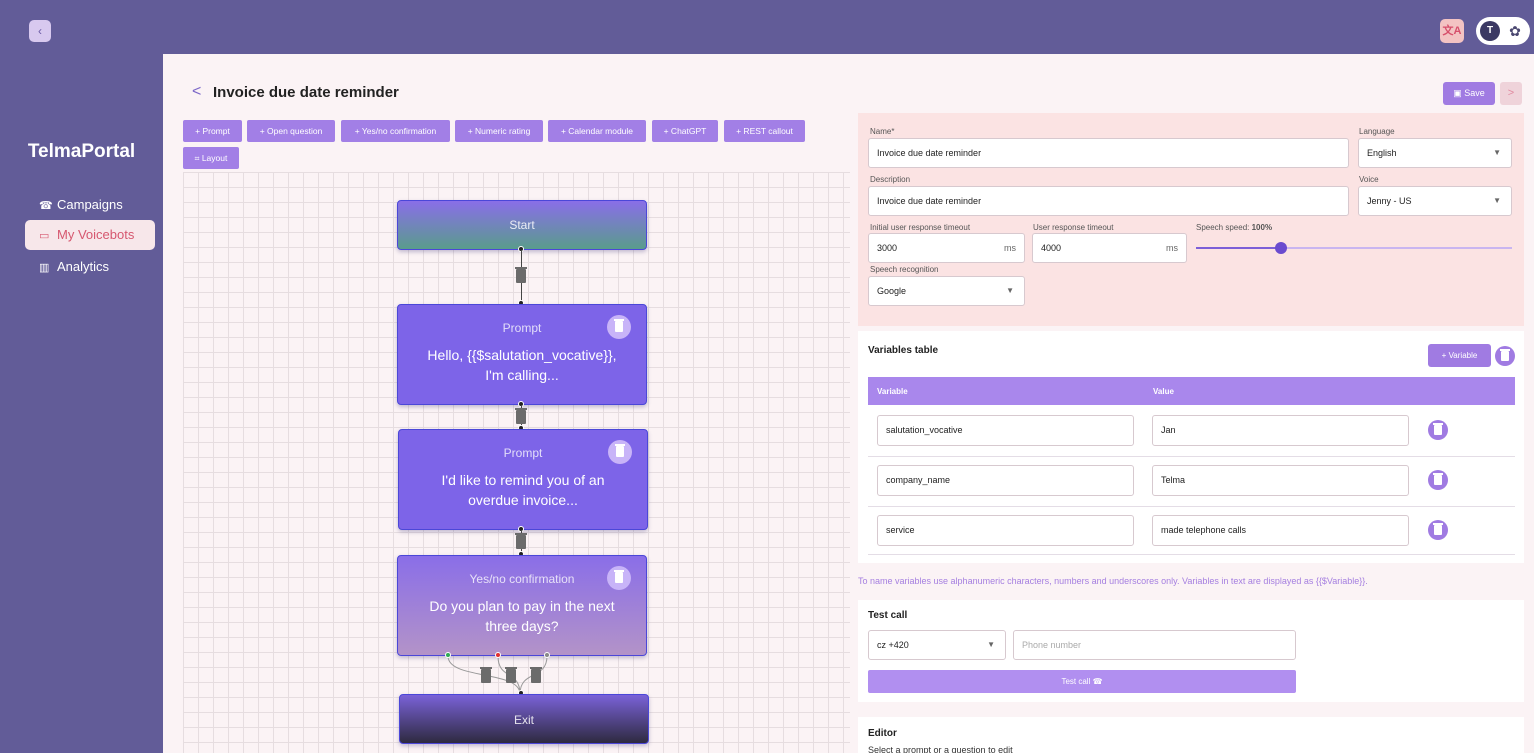 Image resolution: width=1534 pixels, height=753 pixels. I want to click on collapse-sidebar-button: ‹, so click(40, 31).